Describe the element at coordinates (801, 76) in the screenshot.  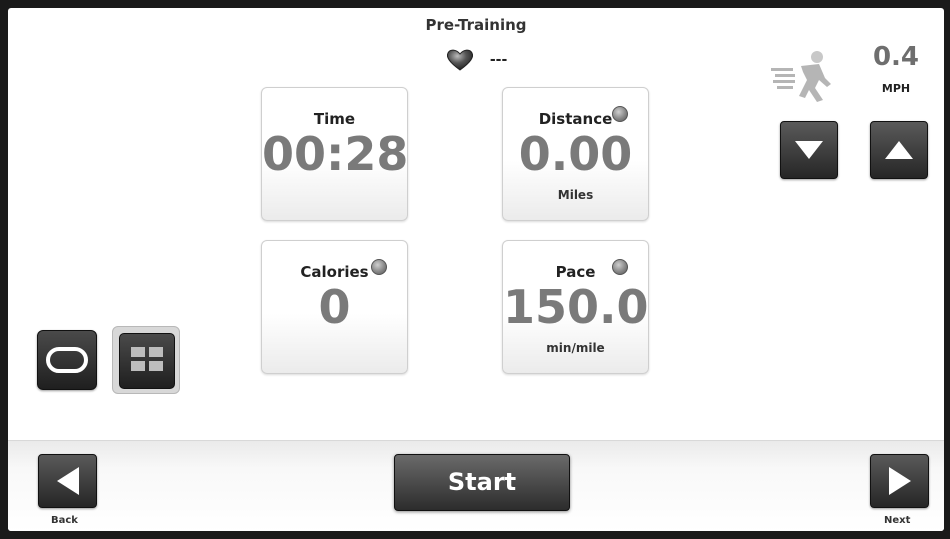
I see `runner-icon` at that location.